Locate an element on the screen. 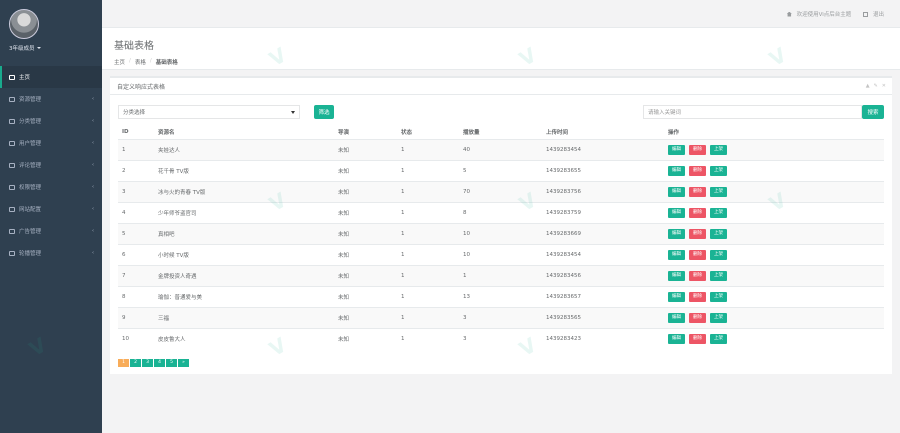 The image size is (900, 433). page-number: 3 is located at coordinates (148, 363).